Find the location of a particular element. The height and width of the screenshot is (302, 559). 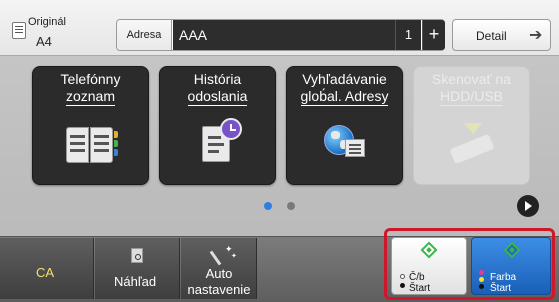

detail-label: Detail is located at coordinates (491, 36).